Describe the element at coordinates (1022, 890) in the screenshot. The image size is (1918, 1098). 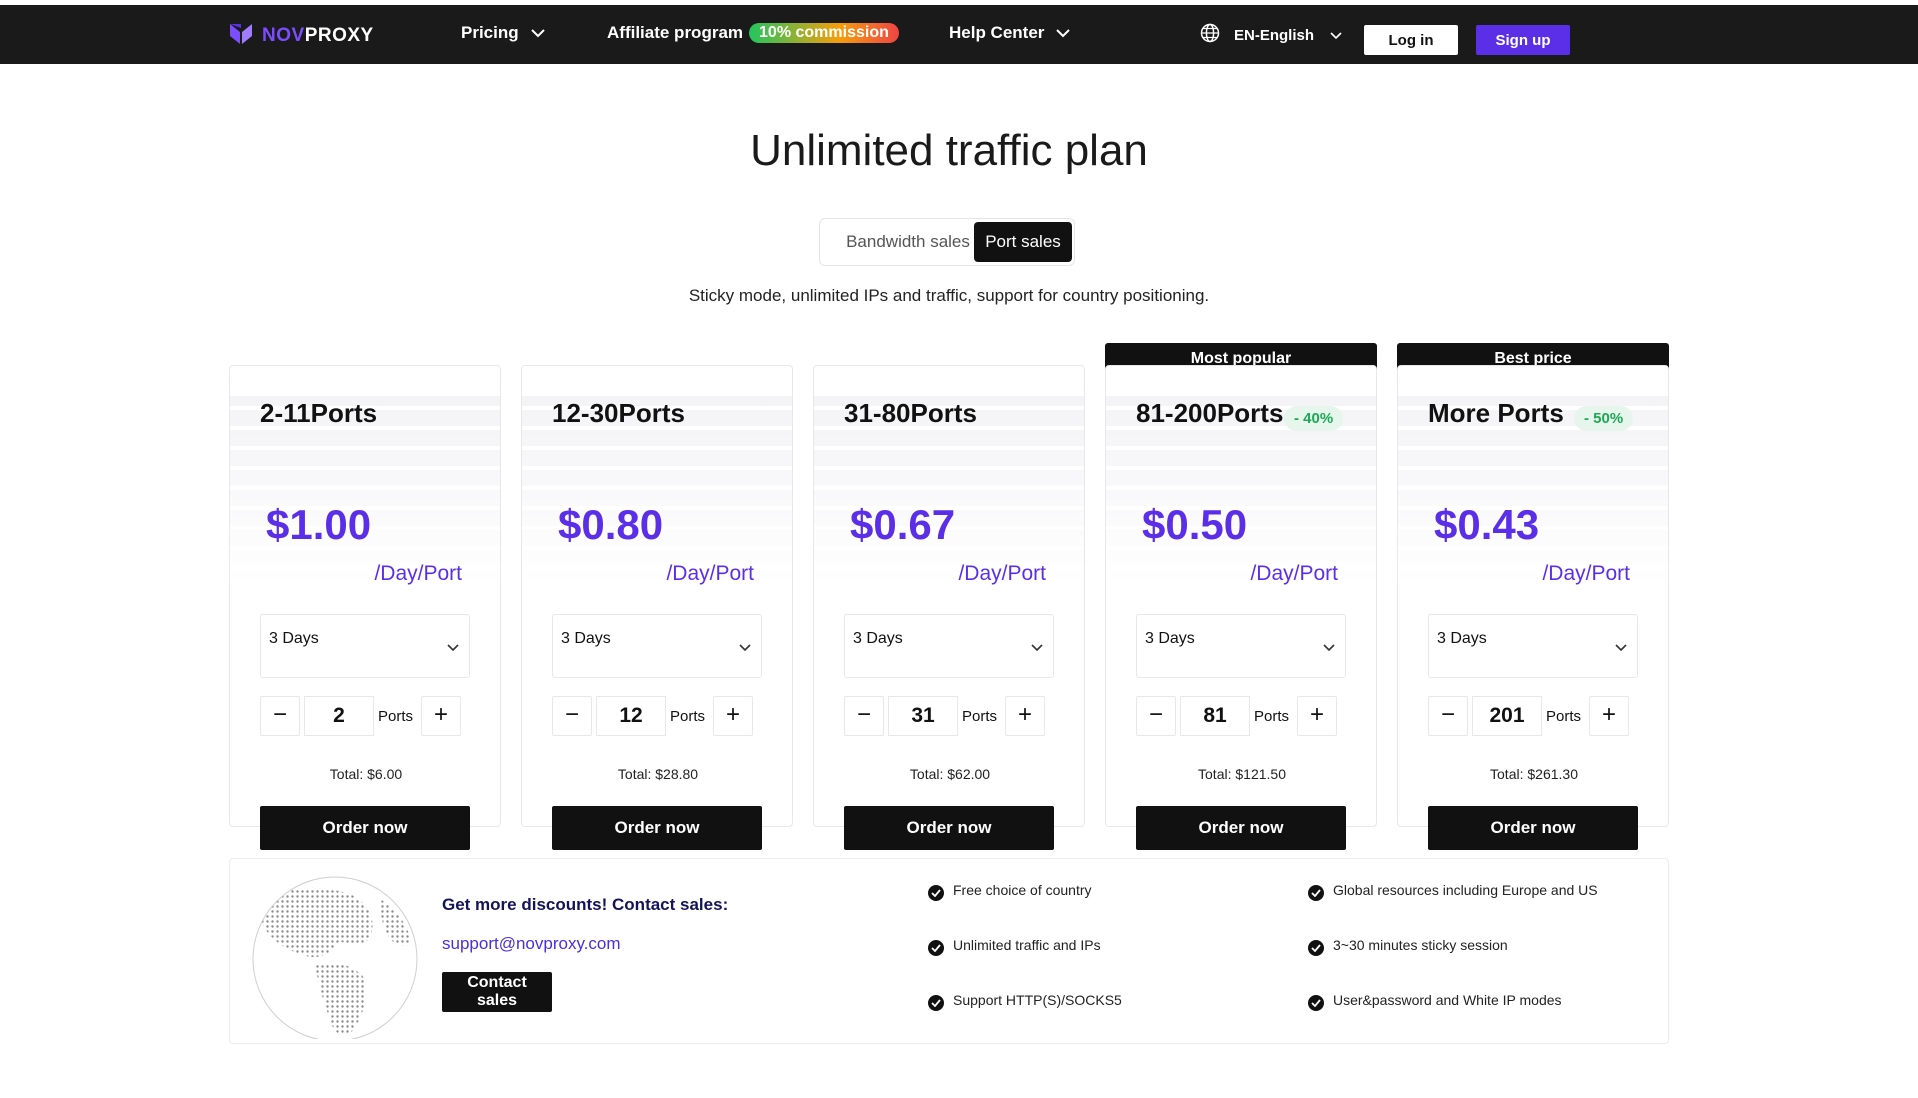
I see `feature-text: Free choice of country` at that location.